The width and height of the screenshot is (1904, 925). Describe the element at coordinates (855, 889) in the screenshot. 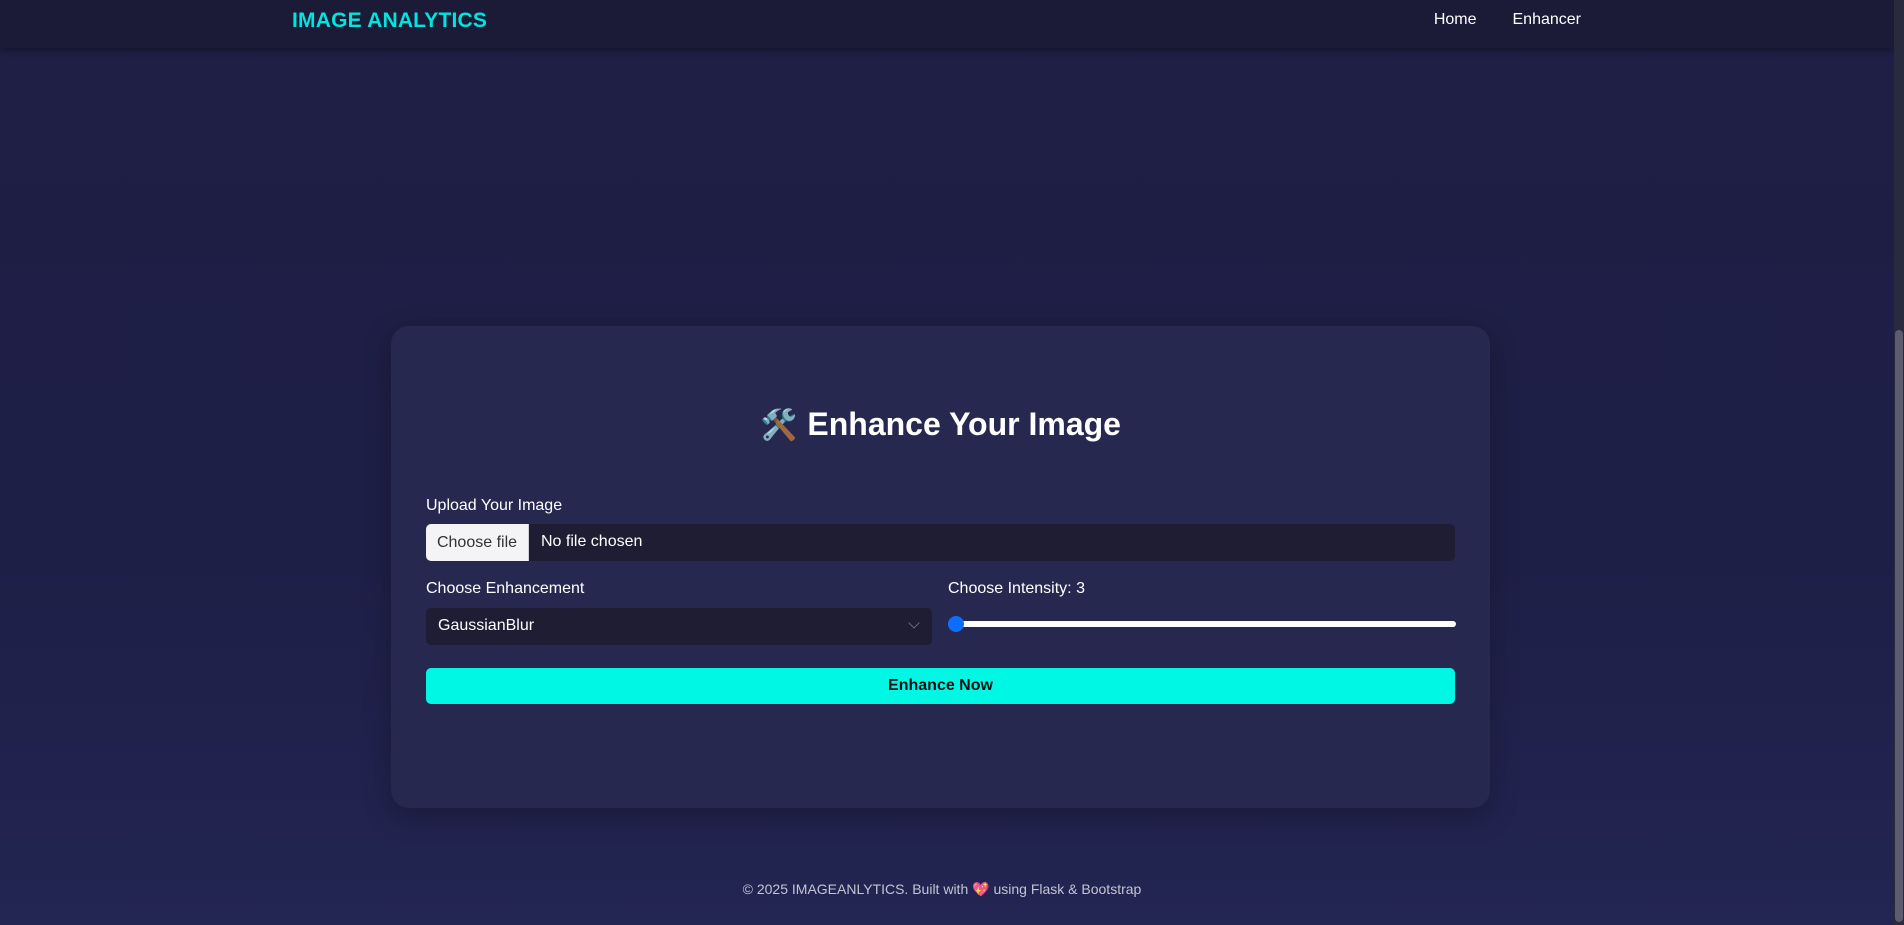

I see `footer-text-before: © 2025 IMAGEANLYTICS. Built with` at that location.